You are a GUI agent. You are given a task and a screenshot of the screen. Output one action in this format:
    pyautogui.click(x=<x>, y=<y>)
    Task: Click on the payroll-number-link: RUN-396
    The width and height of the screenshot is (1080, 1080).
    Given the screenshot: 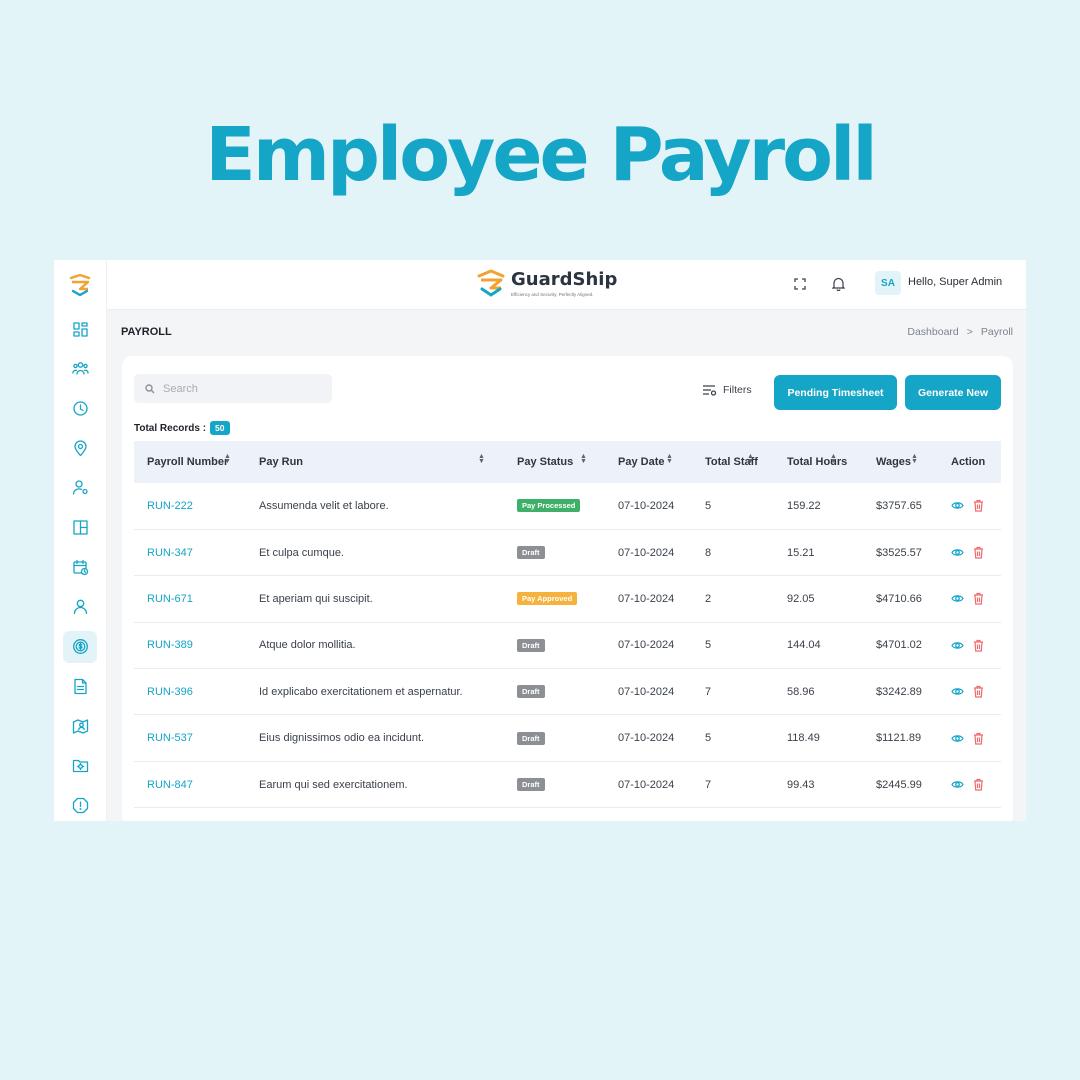 What is the action you would take?
    pyautogui.click(x=190, y=692)
    